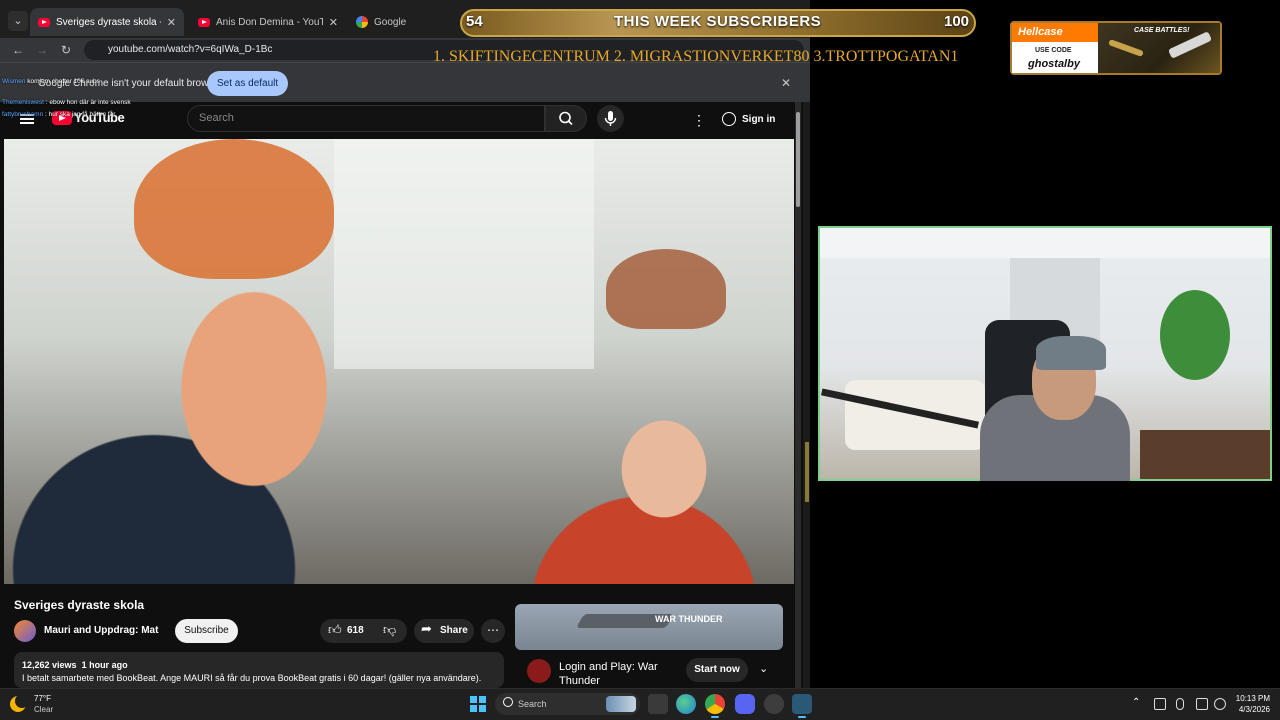  Describe the element at coordinates (390, 22) in the screenshot. I see `tab-title: Google` at that location.